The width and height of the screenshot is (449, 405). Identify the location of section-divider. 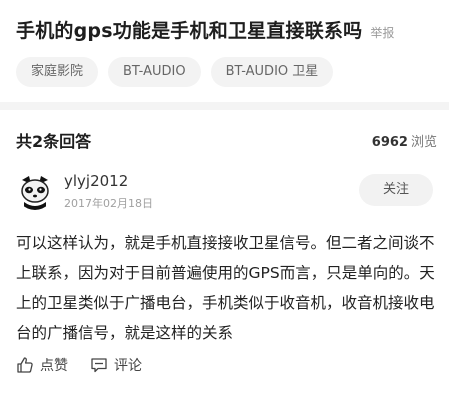
(224, 106).